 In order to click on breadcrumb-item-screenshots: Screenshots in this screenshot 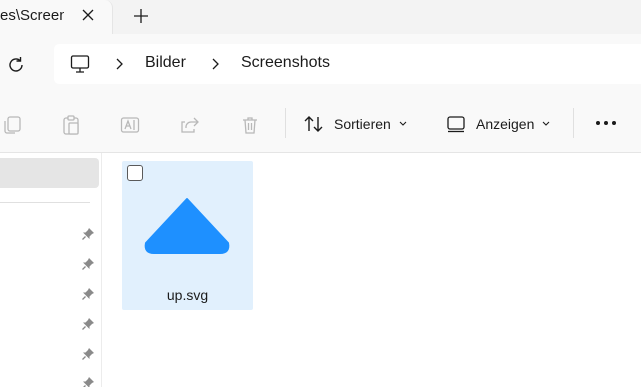, I will do `click(285, 63)`.